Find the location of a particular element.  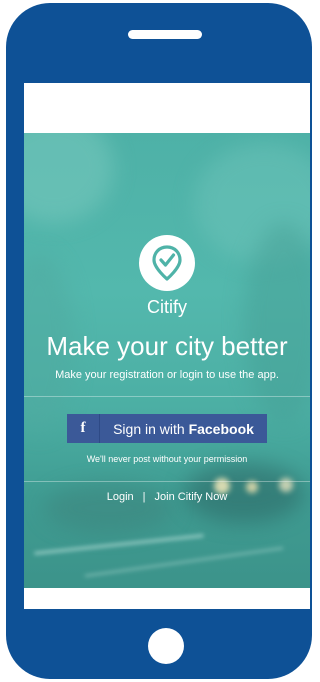

auth-links: Login | Join Citify Now is located at coordinates (167, 497).